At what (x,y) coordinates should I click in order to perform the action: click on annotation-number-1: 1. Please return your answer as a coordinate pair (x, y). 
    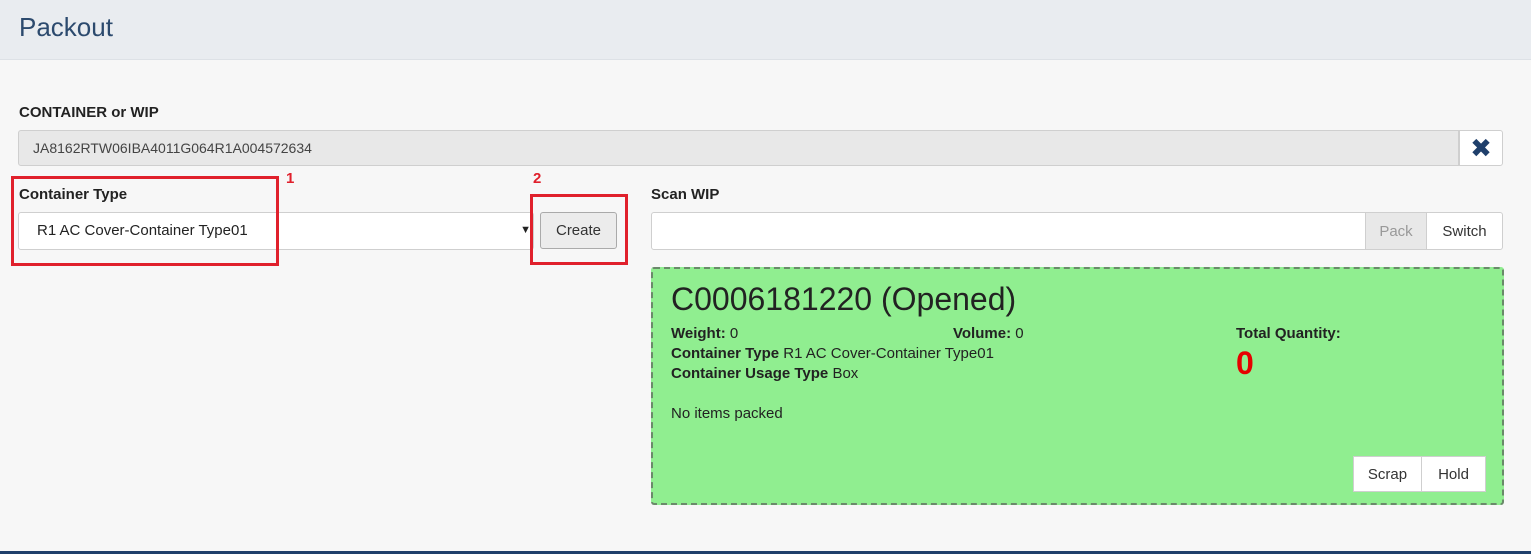
    Looking at the image, I should click on (290, 178).